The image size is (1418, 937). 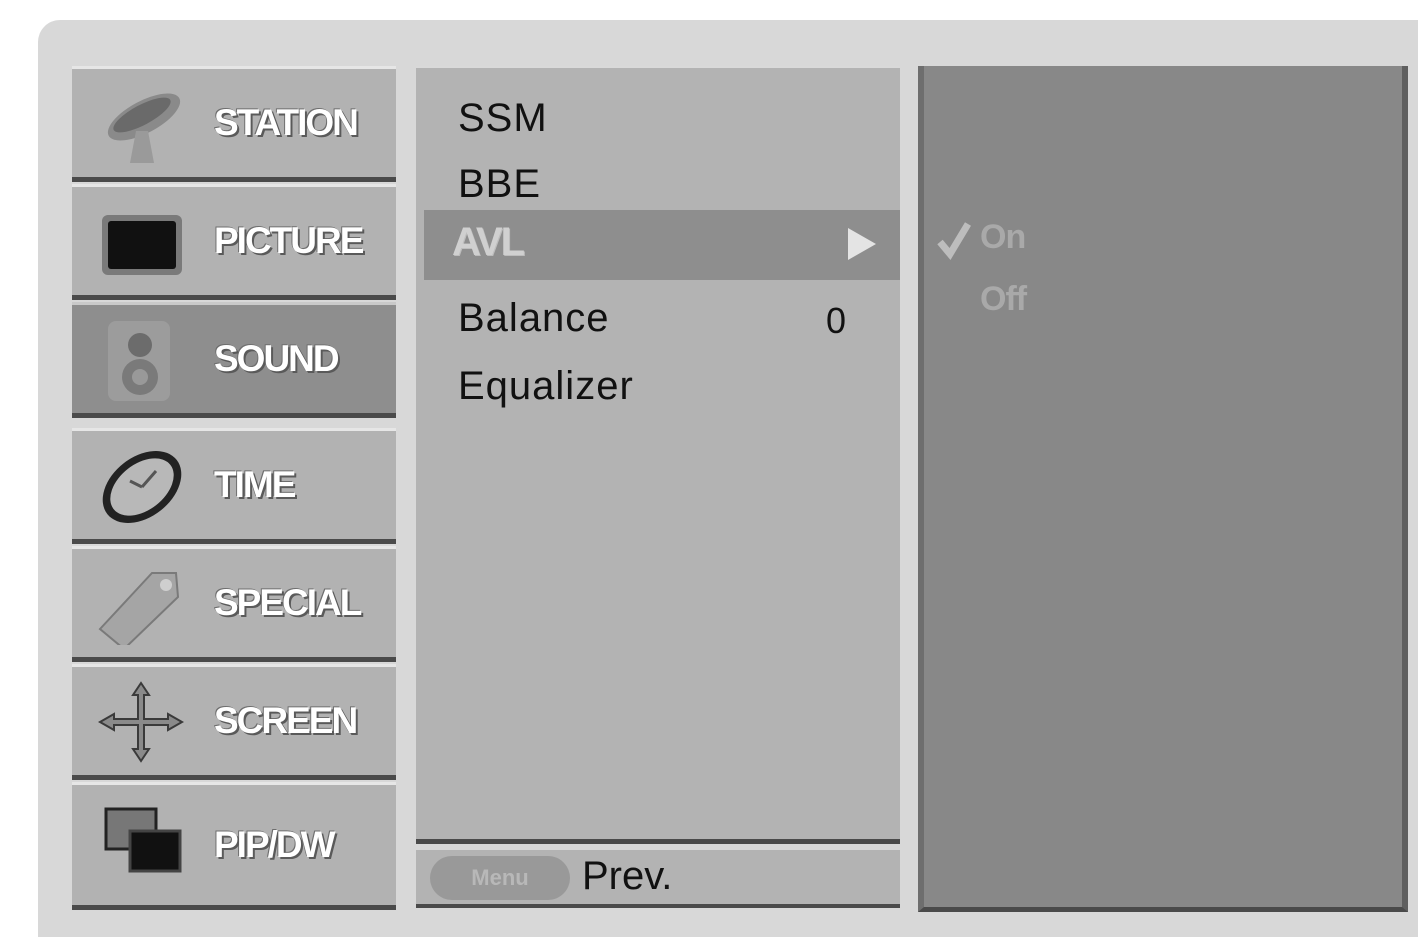 I want to click on menu-item-ssm: SSM, so click(x=503, y=118).